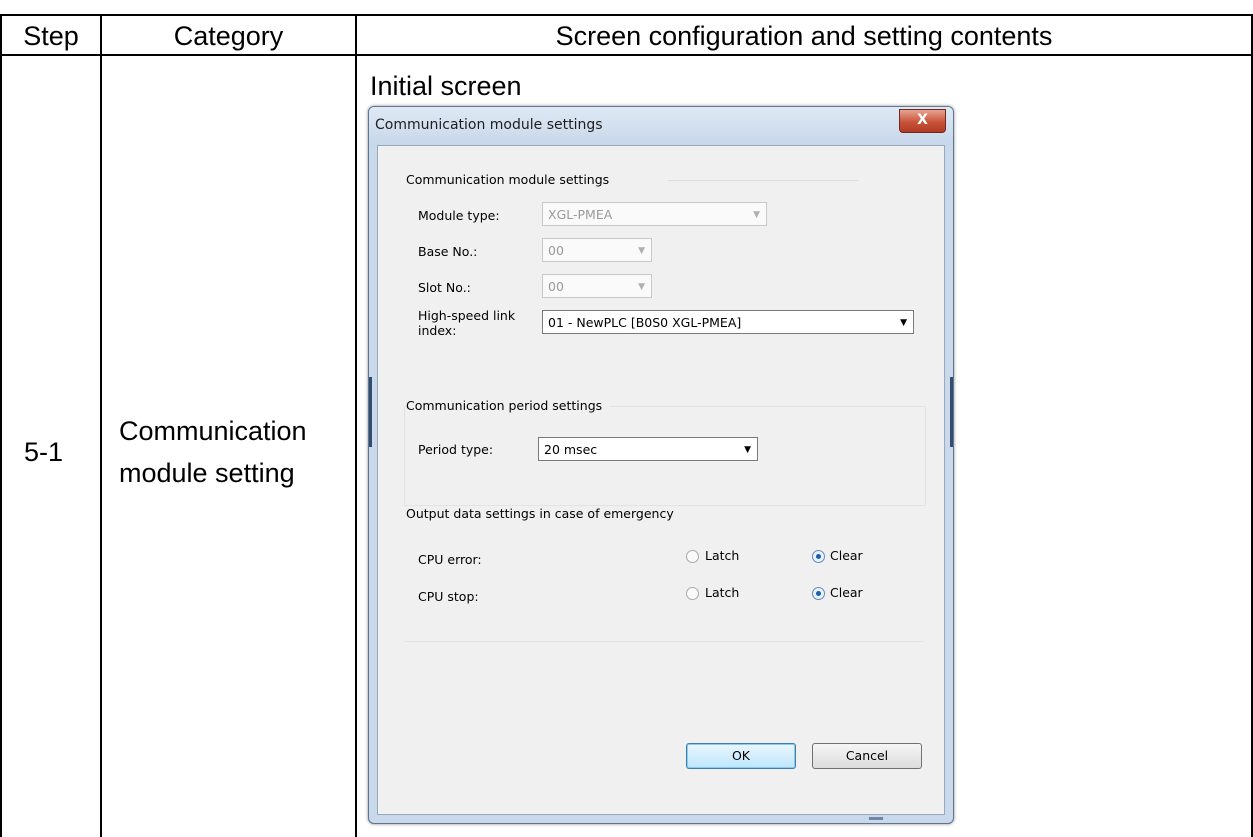 The height and width of the screenshot is (837, 1253). I want to click on cpu-error-label: CPU error:, so click(450, 559).